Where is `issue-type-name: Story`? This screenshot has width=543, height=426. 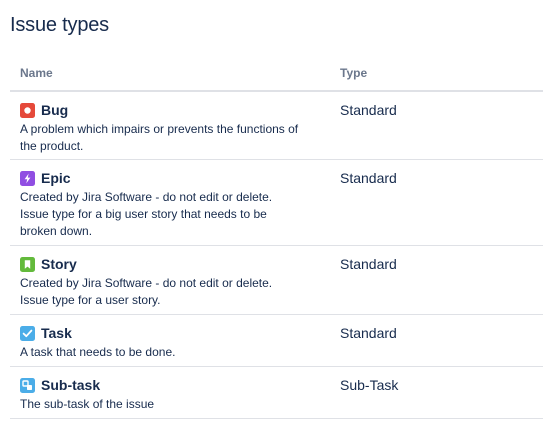 issue-type-name: Story is located at coordinates (59, 264).